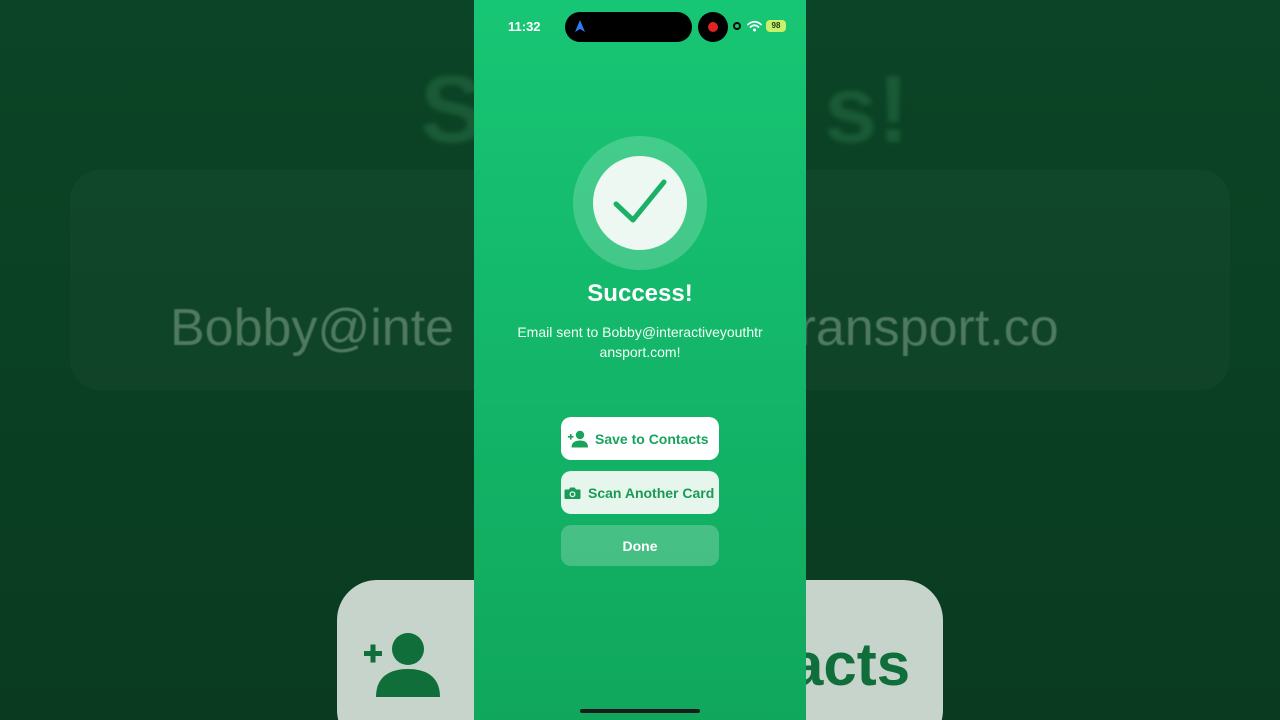  What do you see at coordinates (921, 328) in the screenshot?
I see `background-email-right: transport.co` at bounding box center [921, 328].